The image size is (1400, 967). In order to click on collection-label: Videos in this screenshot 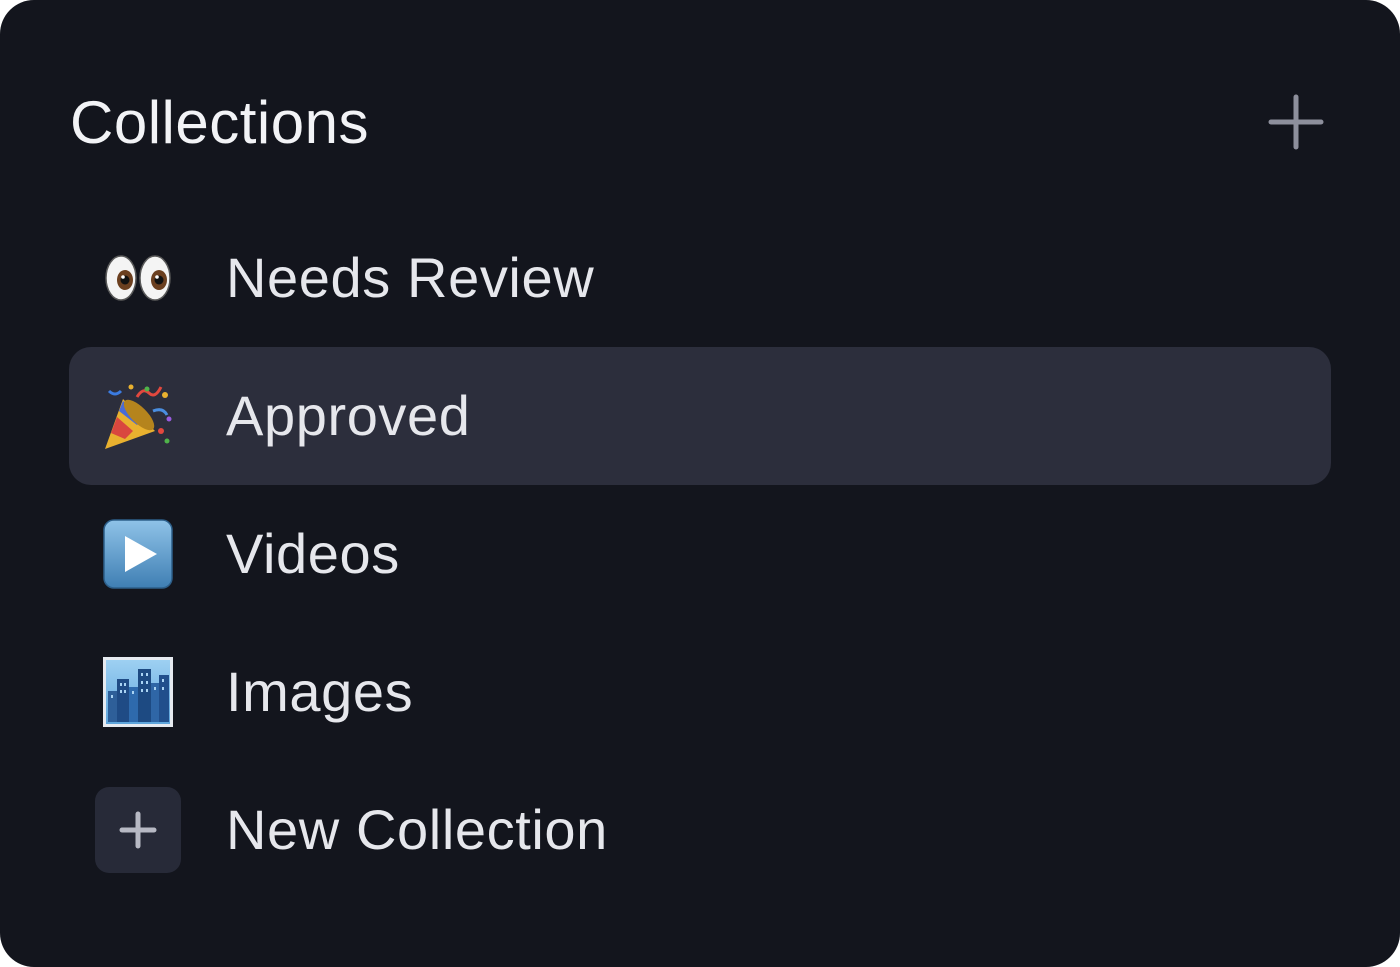, I will do `click(313, 553)`.